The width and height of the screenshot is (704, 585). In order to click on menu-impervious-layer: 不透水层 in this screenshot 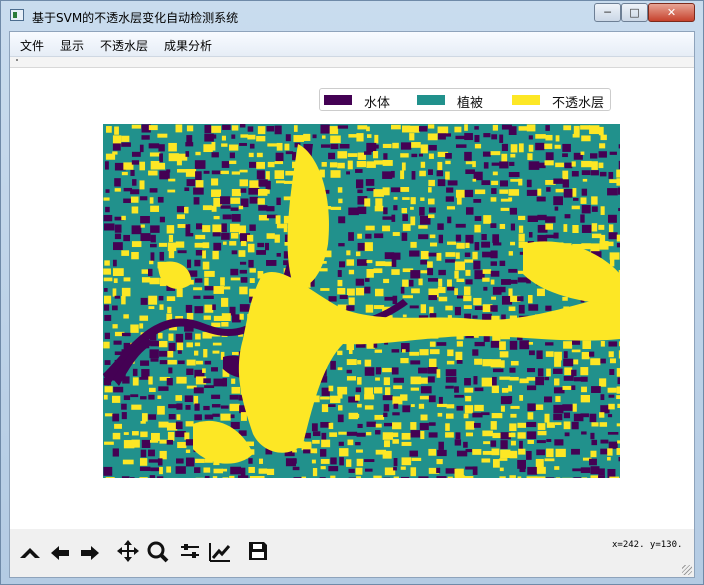, I will do `click(124, 45)`.